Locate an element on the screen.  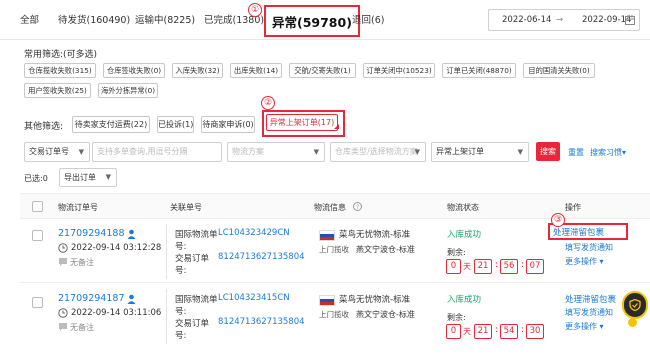
search-button: 搜索 is located at coordinates (548, 151).